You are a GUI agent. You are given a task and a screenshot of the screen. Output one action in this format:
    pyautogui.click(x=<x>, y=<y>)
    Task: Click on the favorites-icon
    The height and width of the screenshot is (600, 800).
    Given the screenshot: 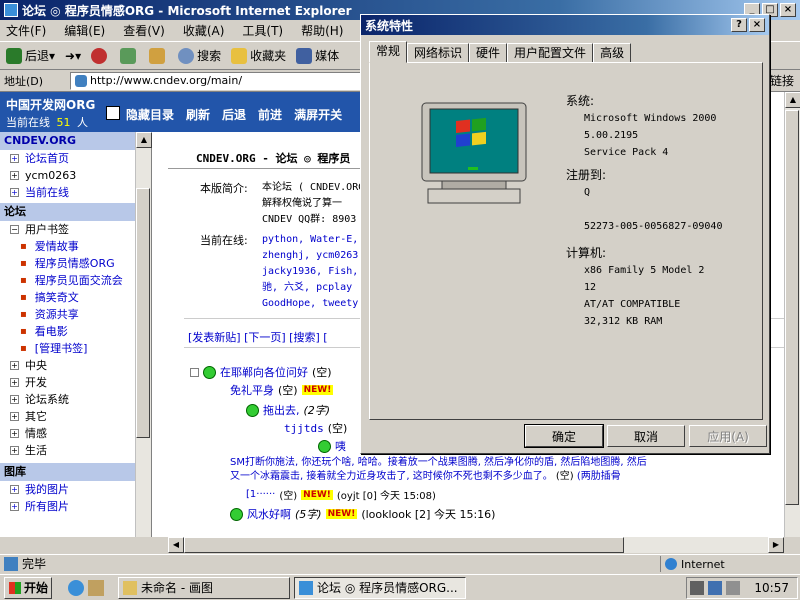 What is the action you would take?
    pyautogui.click(x=239, y=55)
    